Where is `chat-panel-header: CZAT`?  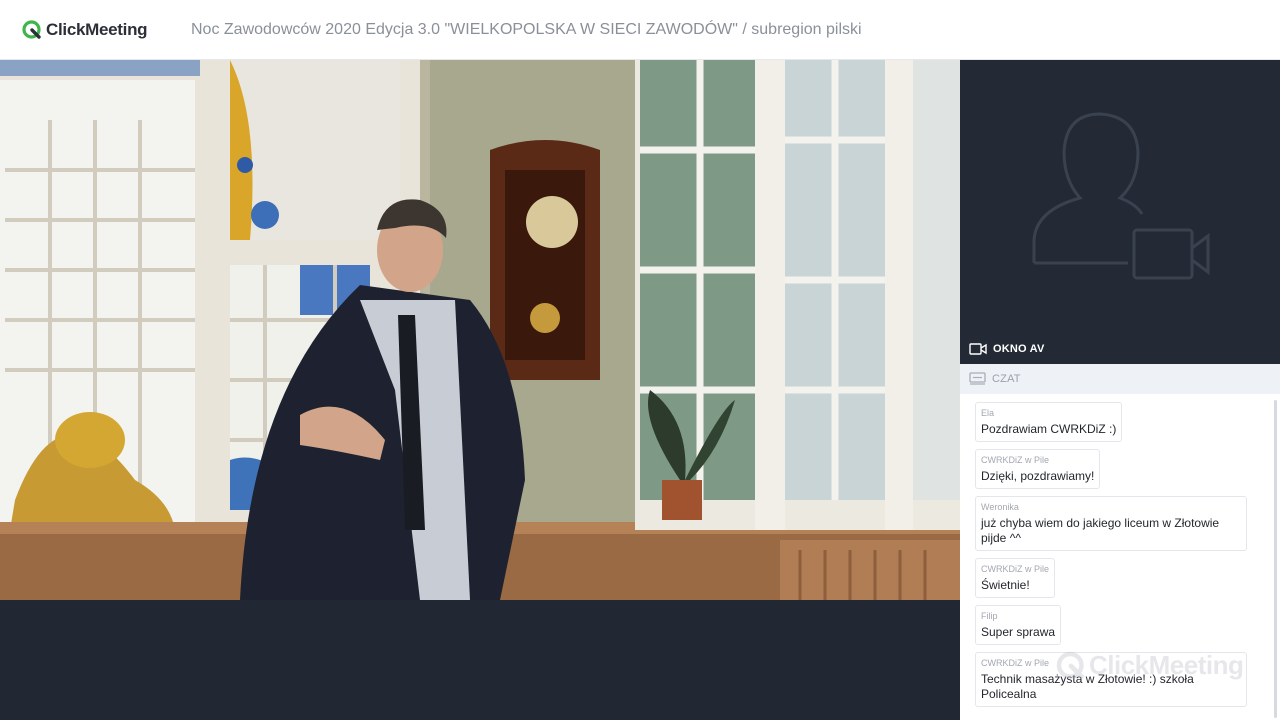 chat-panel-header: CZAT is located at coordinates (1120, 379).